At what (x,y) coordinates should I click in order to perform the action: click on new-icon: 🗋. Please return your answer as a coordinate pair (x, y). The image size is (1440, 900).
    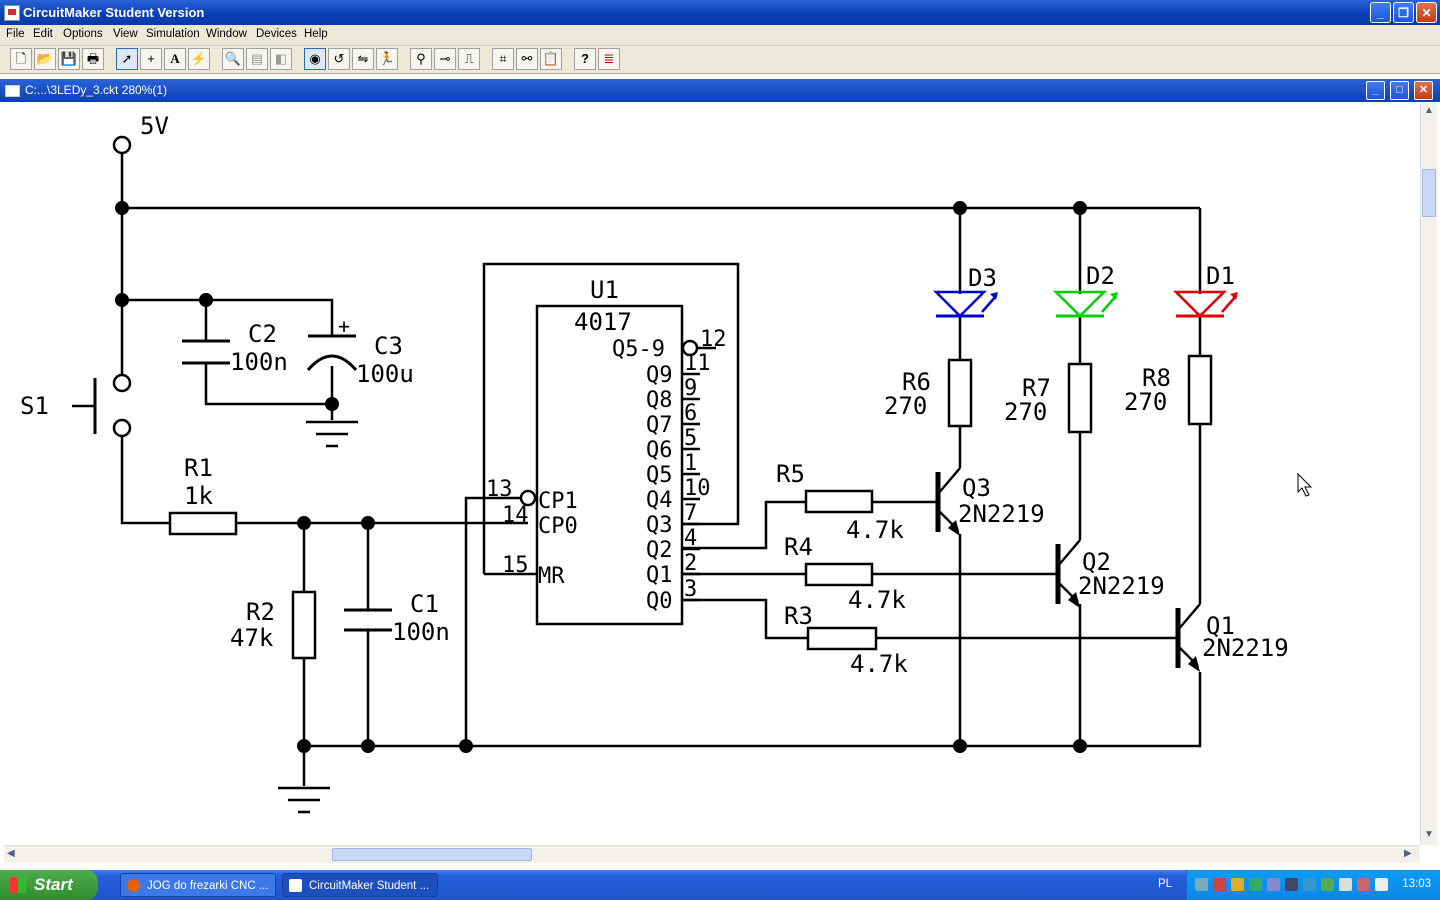
    Looking at the image, I should click on (21, 59).